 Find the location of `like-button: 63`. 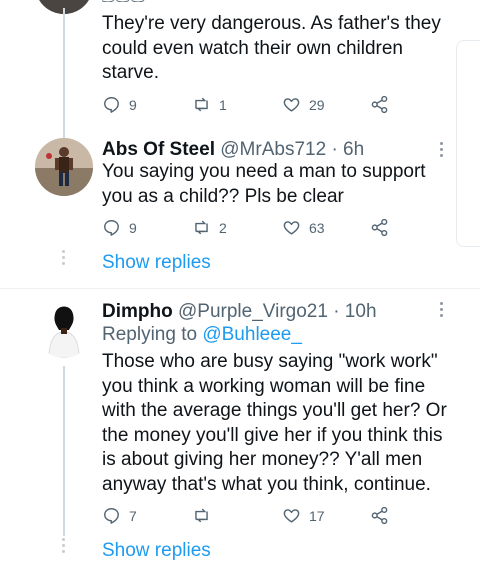

like-button: 63 is located at coordinates (303, 227).